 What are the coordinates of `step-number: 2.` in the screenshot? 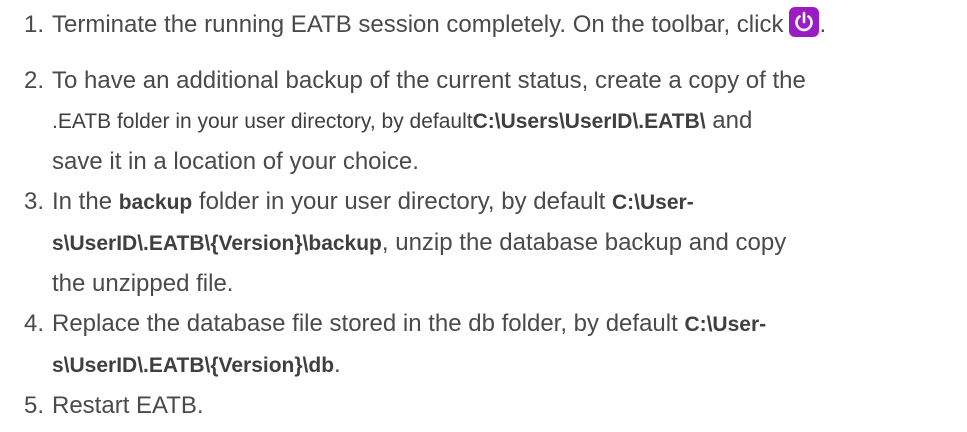 It's located at (34, 80).